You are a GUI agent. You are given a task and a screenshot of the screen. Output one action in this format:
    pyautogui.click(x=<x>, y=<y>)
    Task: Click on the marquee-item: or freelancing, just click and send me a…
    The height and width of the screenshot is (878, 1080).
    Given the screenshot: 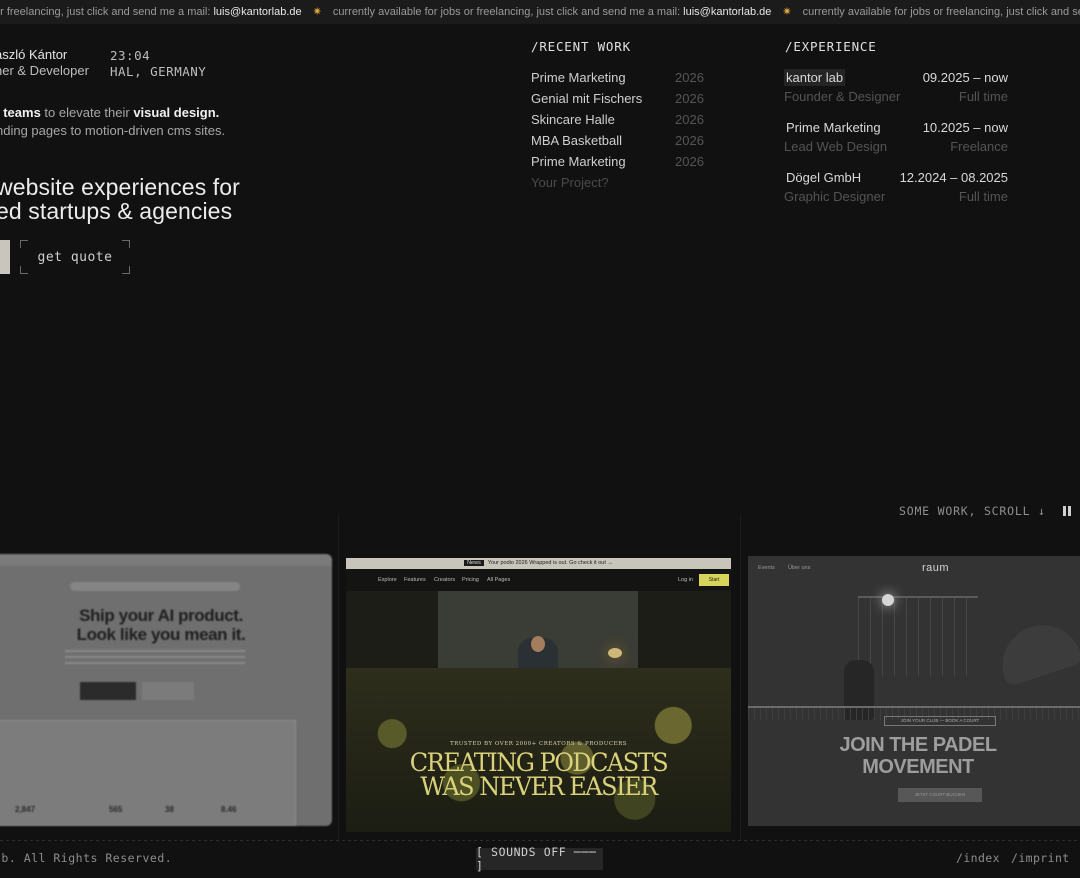 What is the action you would take?
    pyautogui.click(x=151, y=12)
    